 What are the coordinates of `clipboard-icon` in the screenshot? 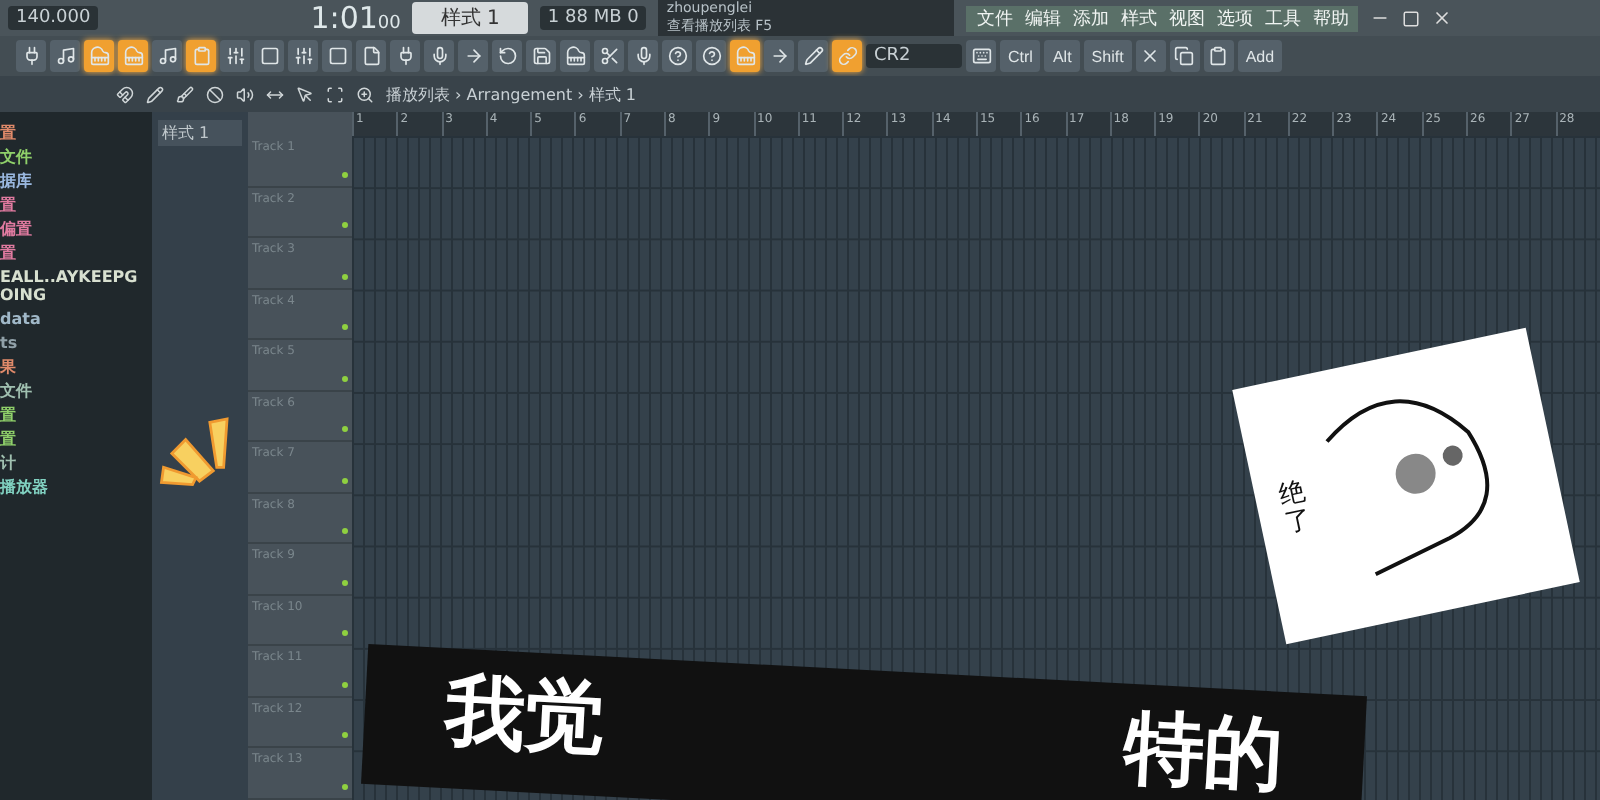 It's located at (201, 56).